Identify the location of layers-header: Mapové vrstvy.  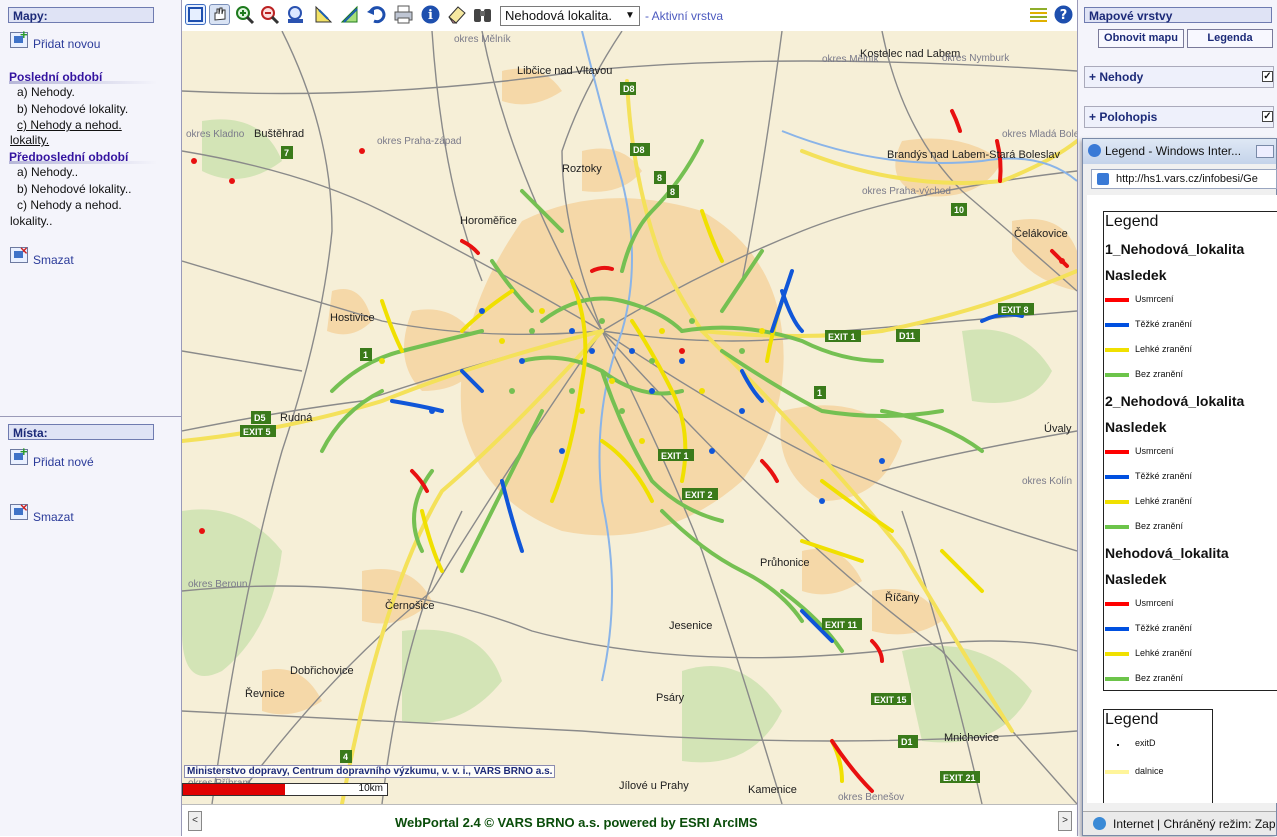
(1178, 15).